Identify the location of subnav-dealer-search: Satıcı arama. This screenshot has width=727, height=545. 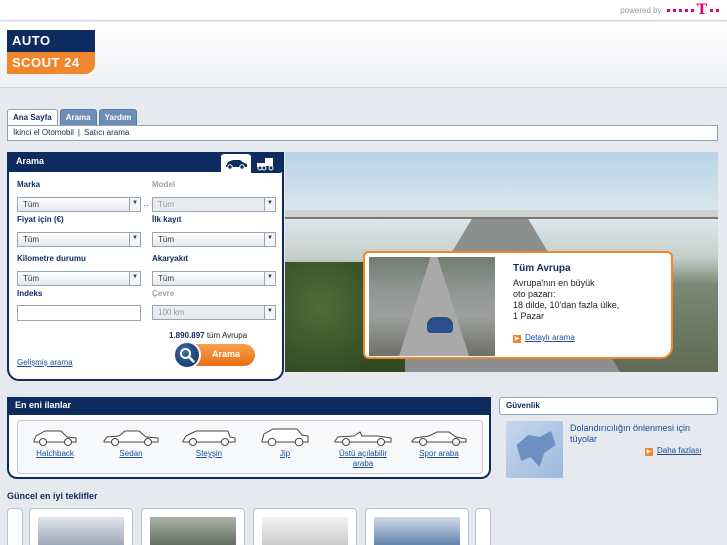
(106, 133).